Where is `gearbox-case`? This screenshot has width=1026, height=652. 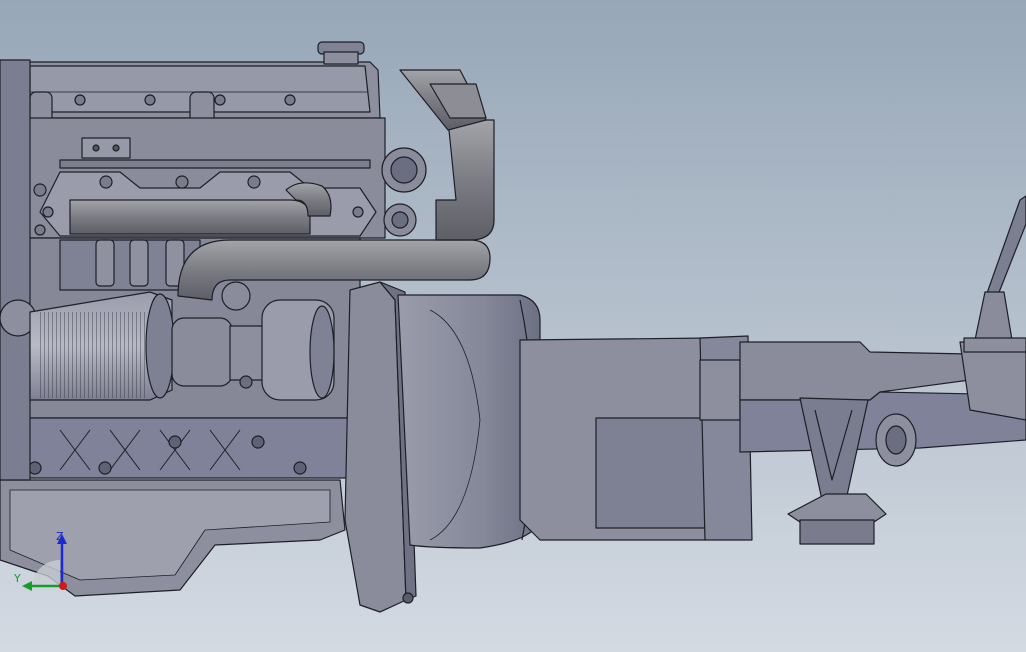 gearbox-case is located at coordinates (636, 438).